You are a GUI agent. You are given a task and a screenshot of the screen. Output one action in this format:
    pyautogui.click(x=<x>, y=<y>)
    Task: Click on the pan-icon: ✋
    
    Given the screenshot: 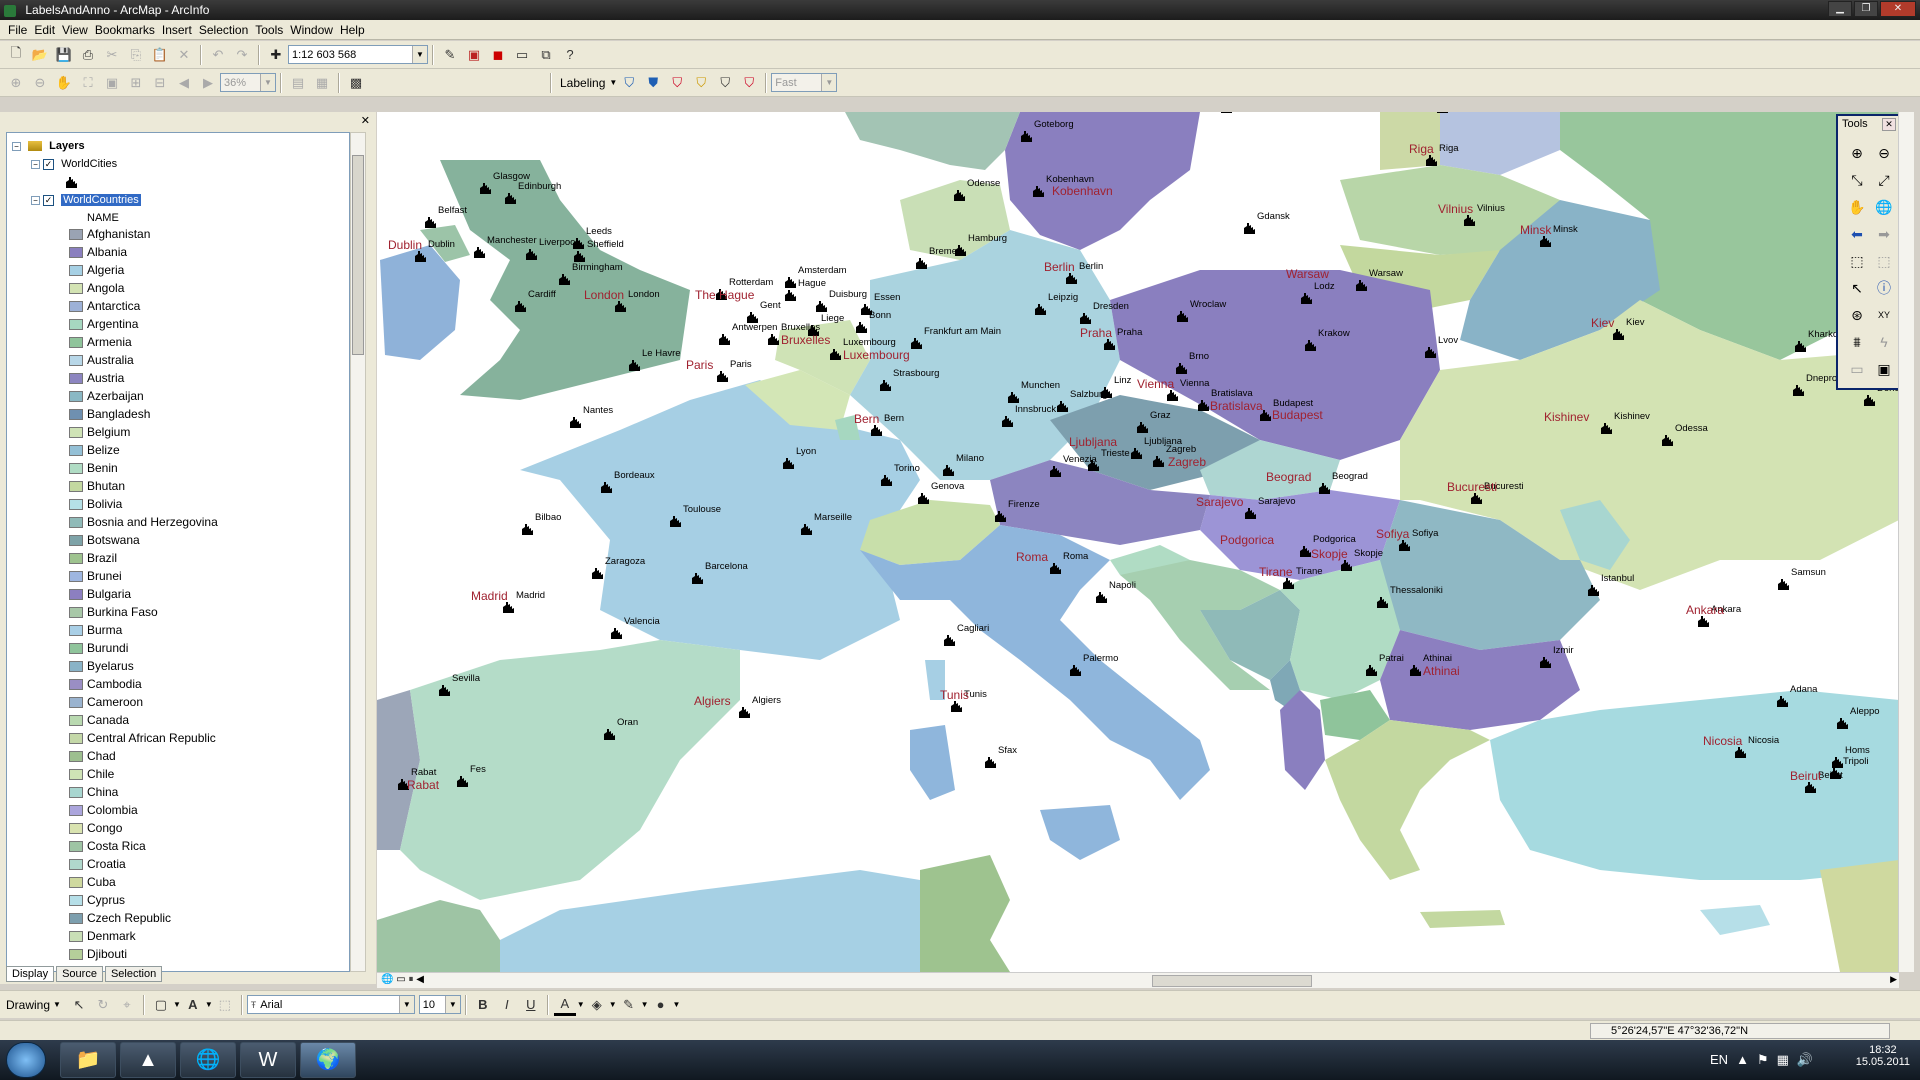 What is the action you would take?
    pyautogui.click(x=1857, y=207)
    